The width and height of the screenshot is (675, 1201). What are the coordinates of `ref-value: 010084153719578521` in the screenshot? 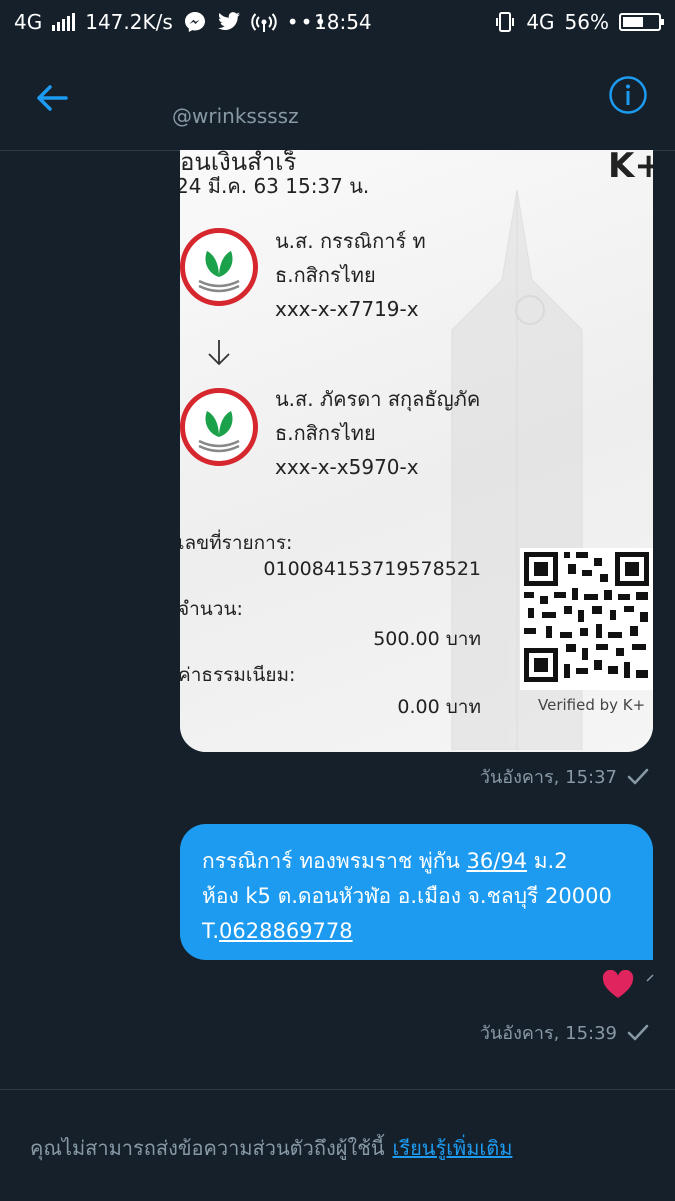 It's located at (372, 569).